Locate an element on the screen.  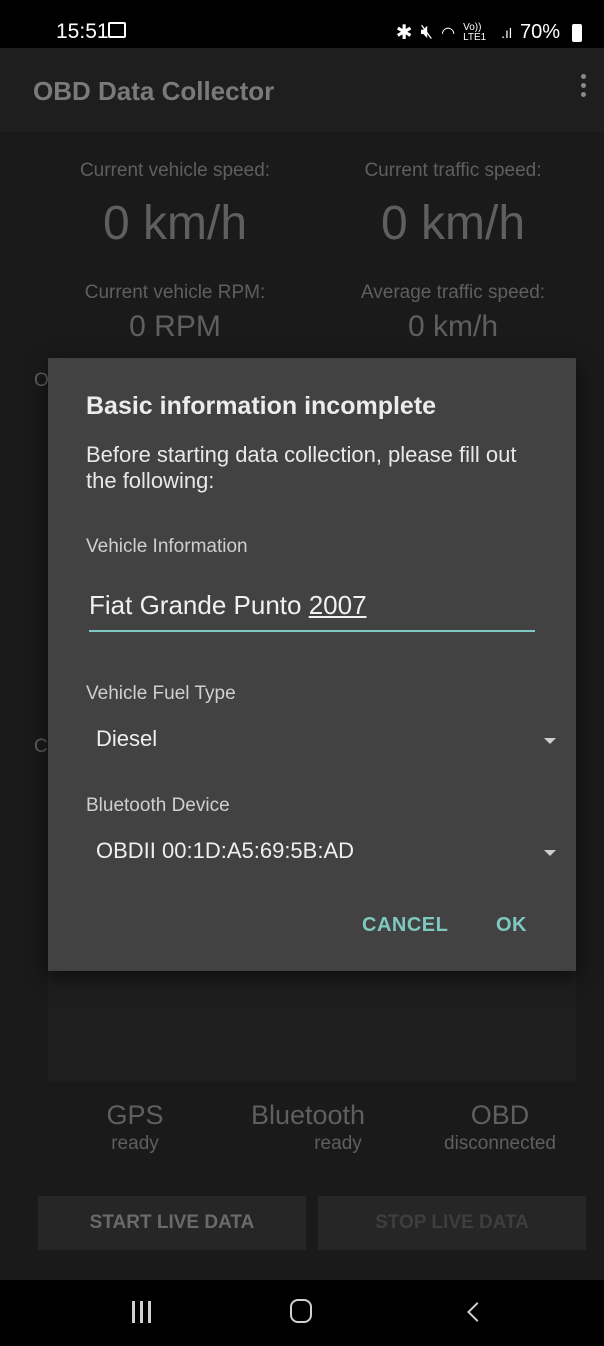
gps-label: GPS is located at coordinates (135, 1115).